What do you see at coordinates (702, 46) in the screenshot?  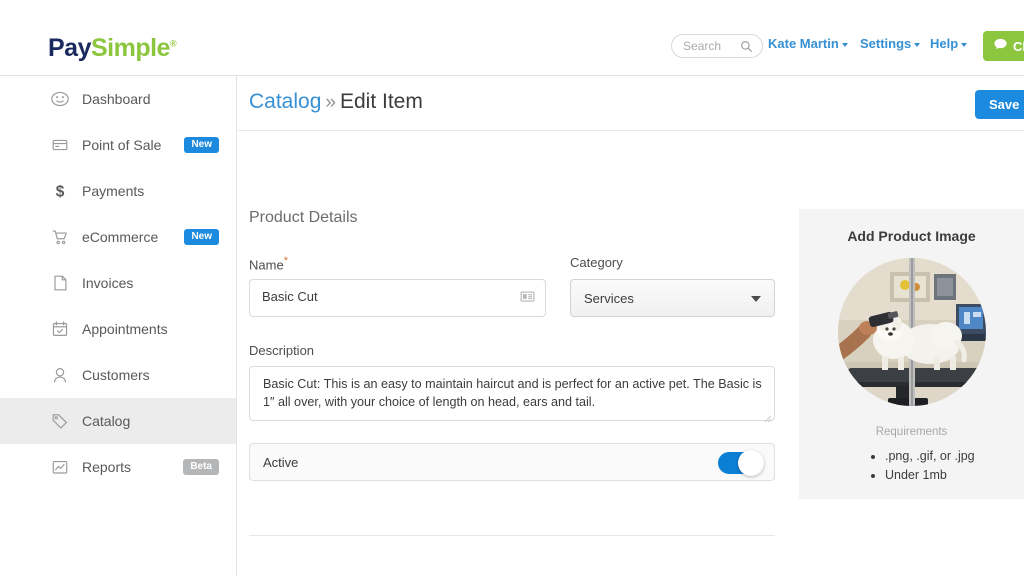 I see `search-placeholder: Search` at bounding box center [702, 46].